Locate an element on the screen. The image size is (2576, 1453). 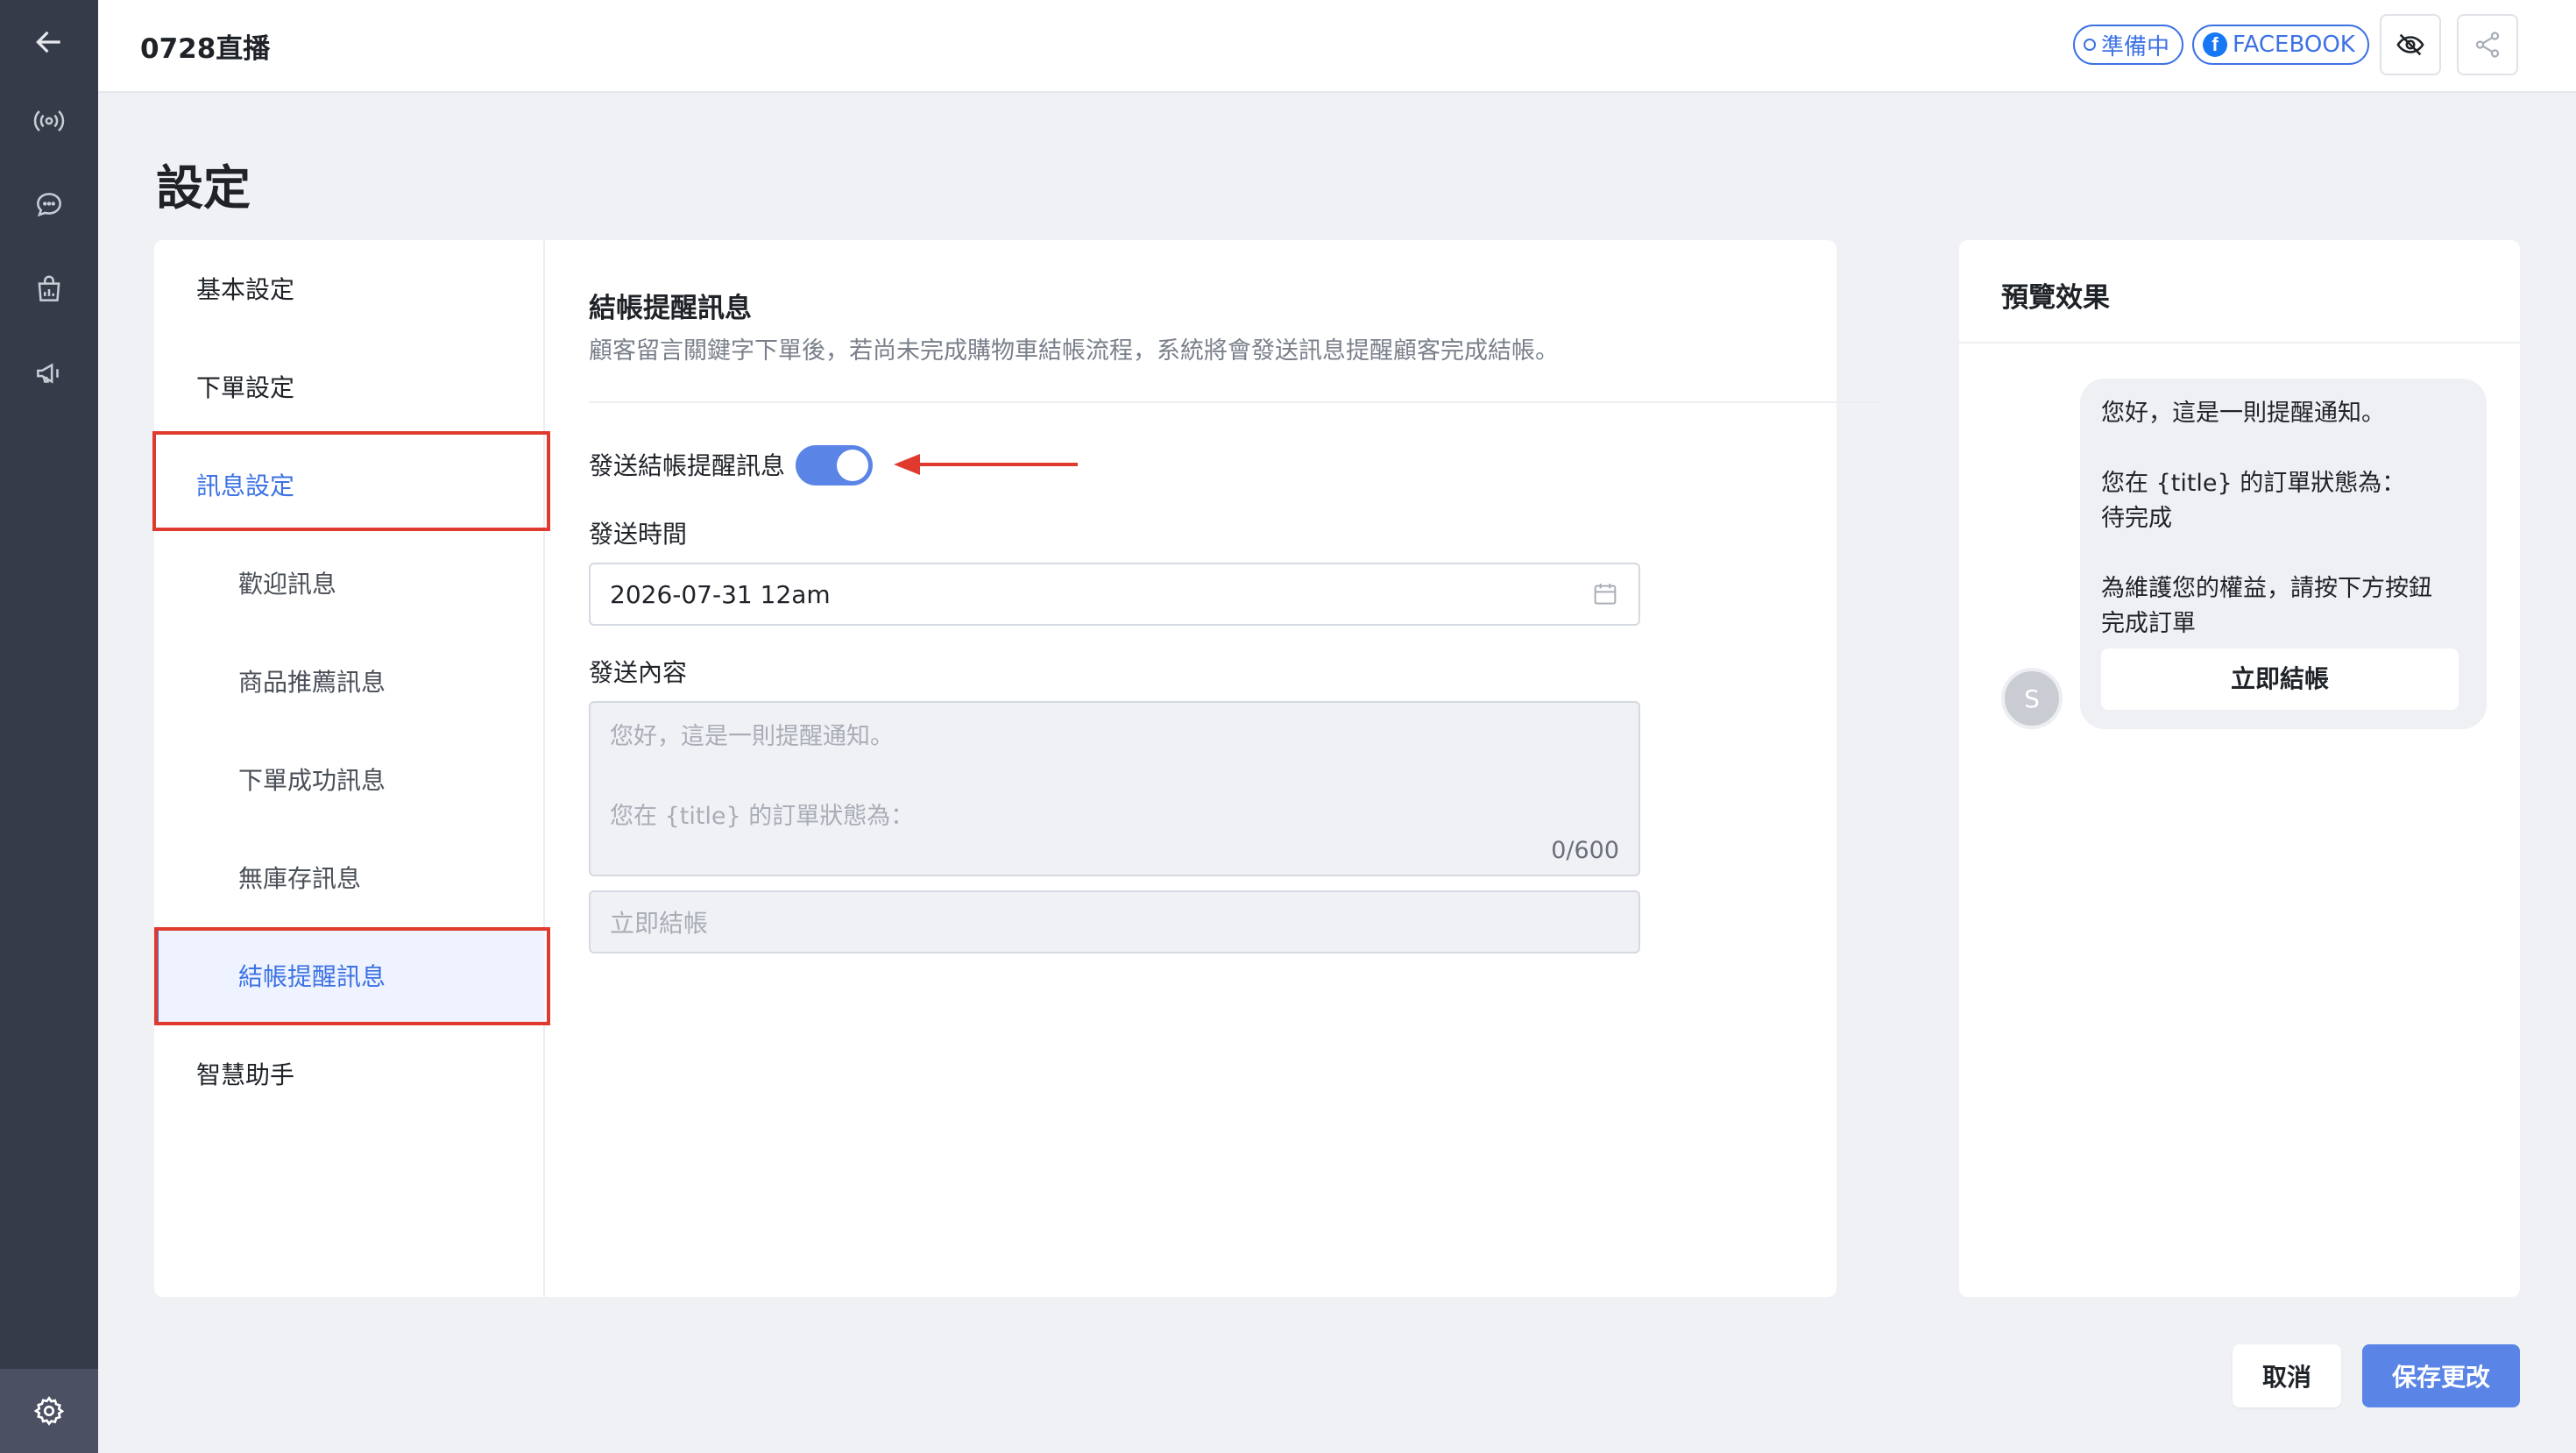
save-button: 保存更改 is located at coordinates (2441, 1375).